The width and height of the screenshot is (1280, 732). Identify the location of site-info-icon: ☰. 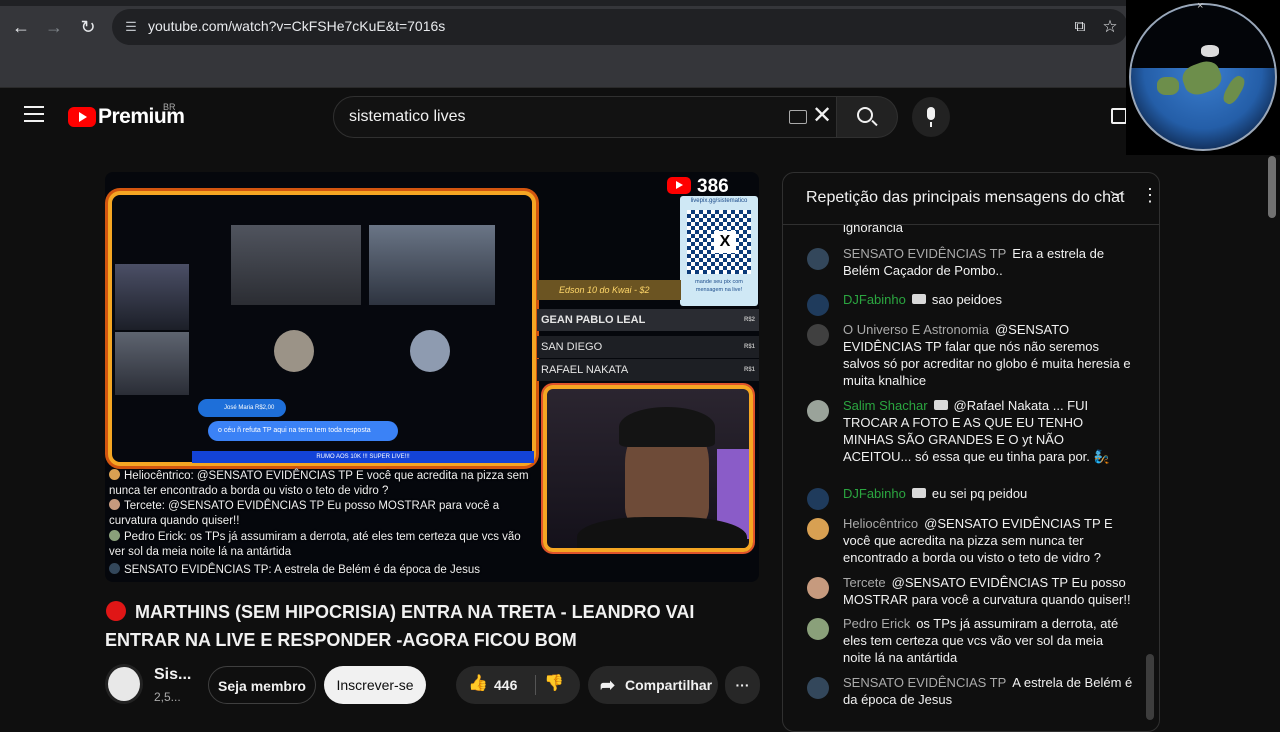
(131, 27).